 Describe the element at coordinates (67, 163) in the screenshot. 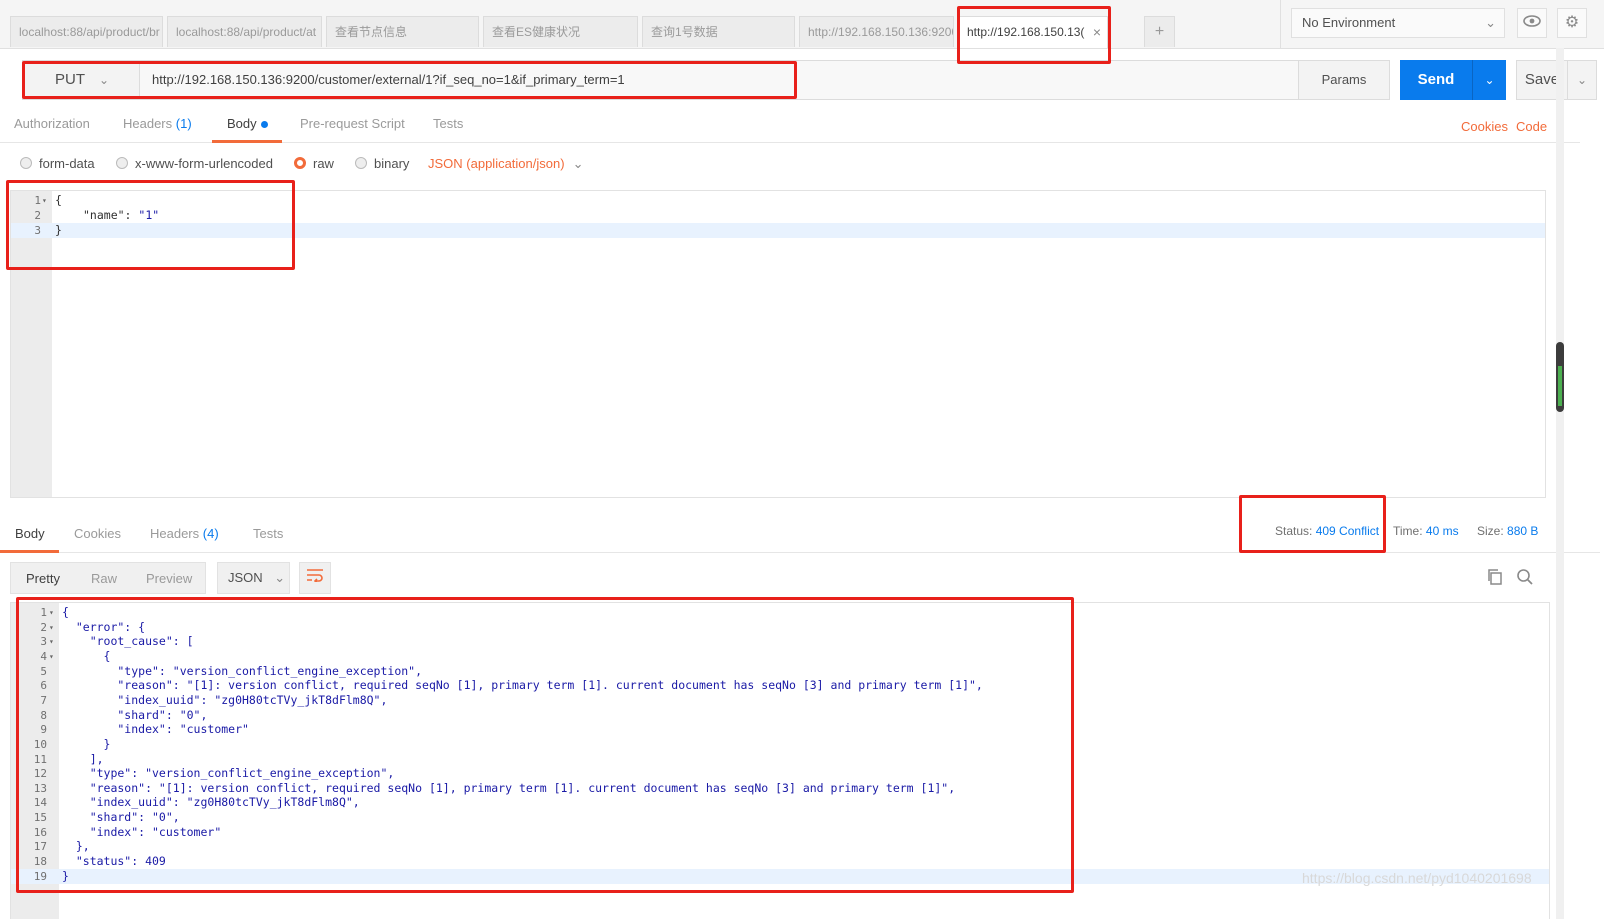

I see `radio-label: form-data` at that location.